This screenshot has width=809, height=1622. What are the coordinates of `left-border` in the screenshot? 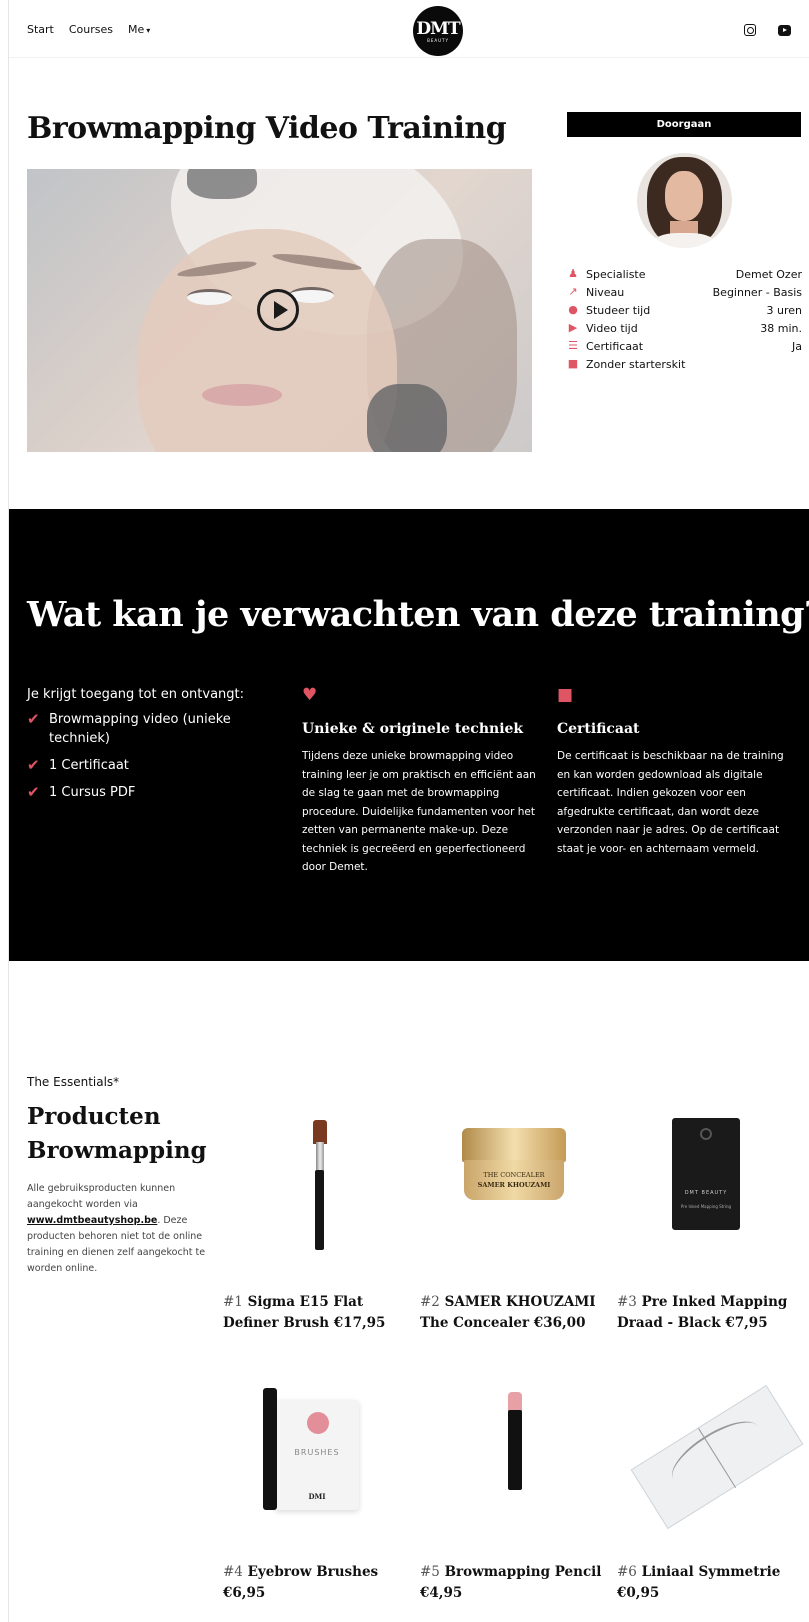 It's located at (4, 811).